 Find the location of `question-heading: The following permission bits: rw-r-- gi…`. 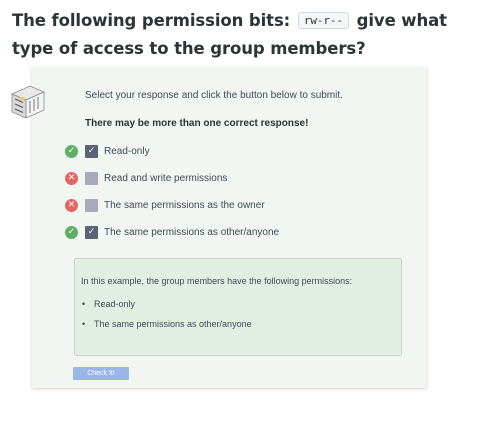

question-heading: The following permission bits: rw-r-- gi… is located at coordinates (242, 35).